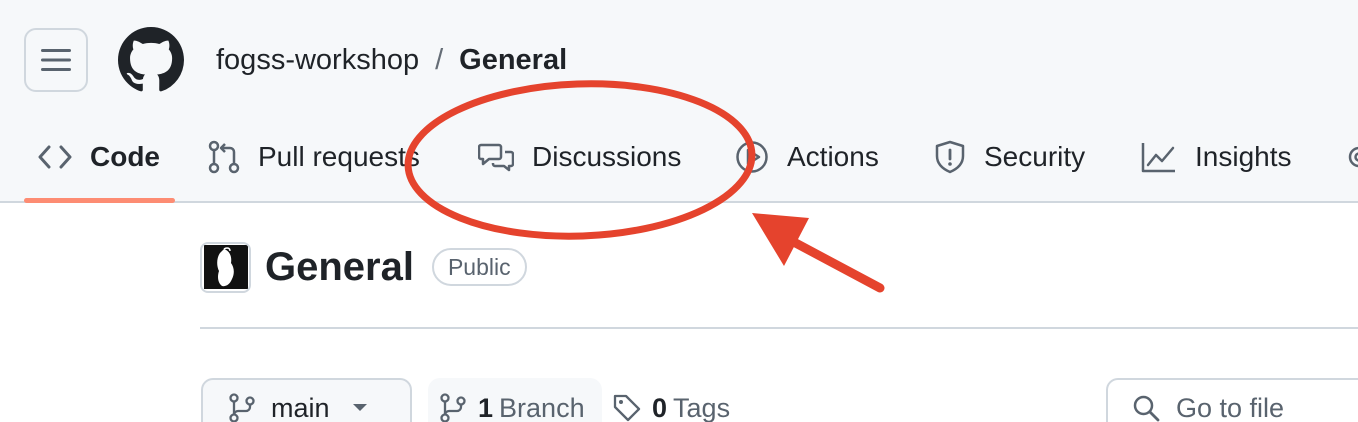  I want to click on hamburger-icon, so click(56, 60).